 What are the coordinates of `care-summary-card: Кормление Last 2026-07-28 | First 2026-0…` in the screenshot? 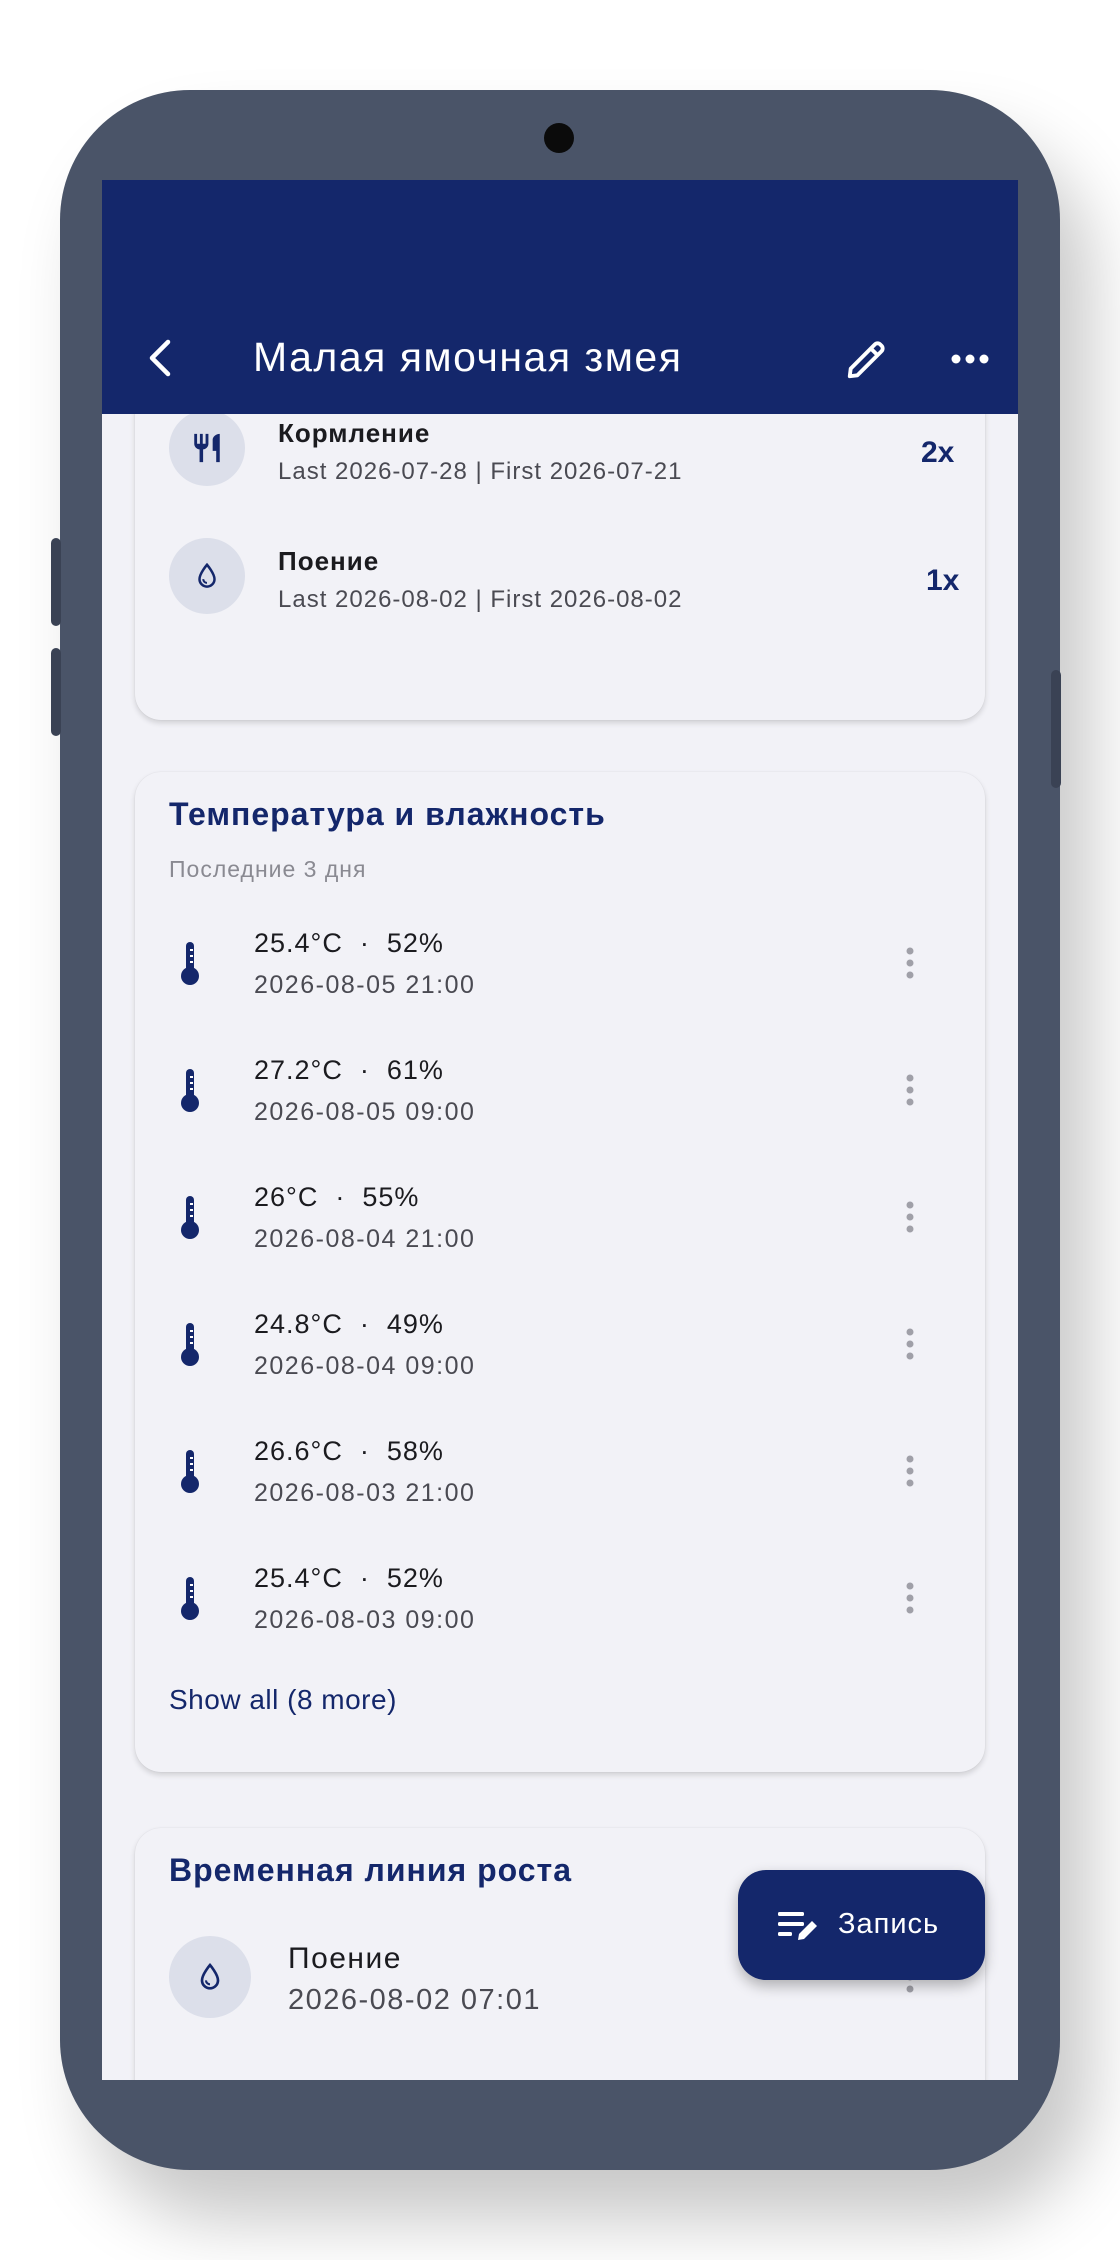 It's located at (560, 542).